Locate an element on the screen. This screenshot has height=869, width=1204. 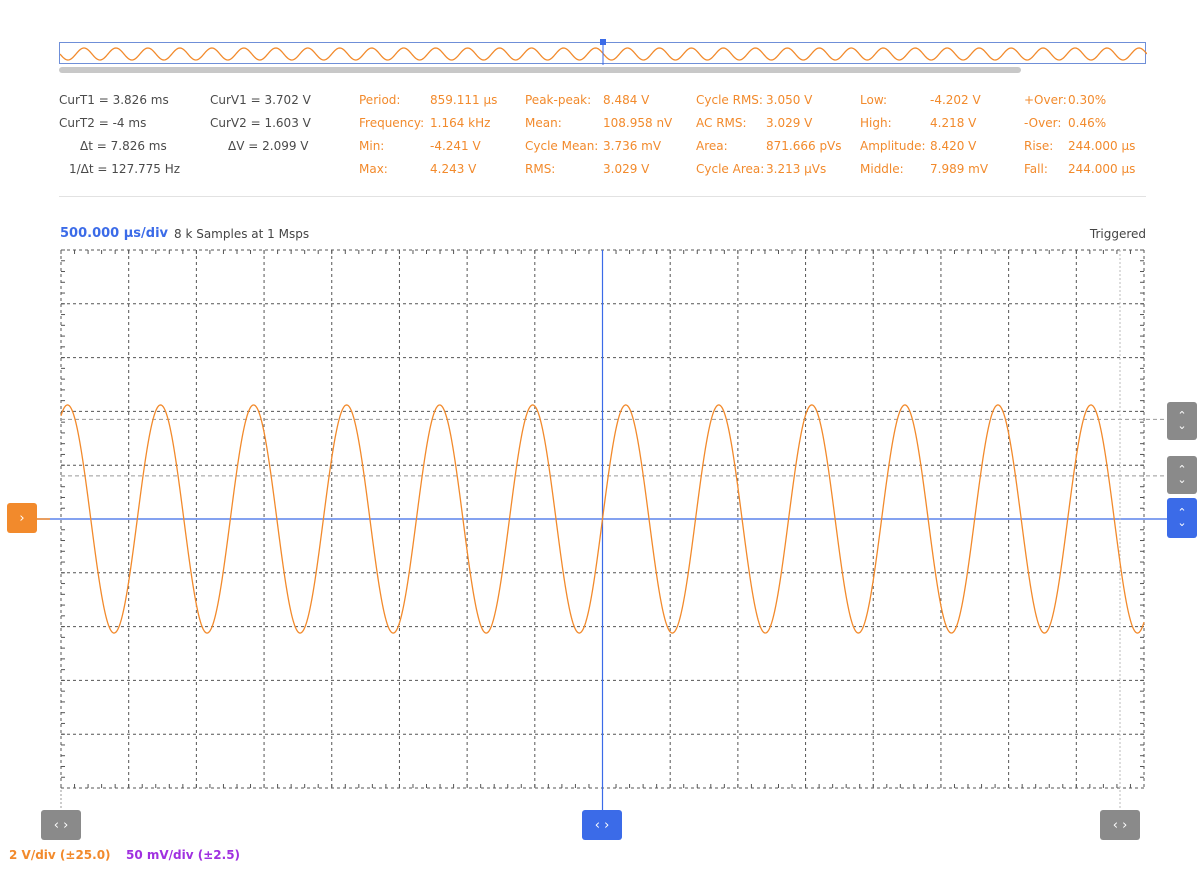
cursor-v1-handle: ⌃ ⌄ is located at coordinates (1182, 421).